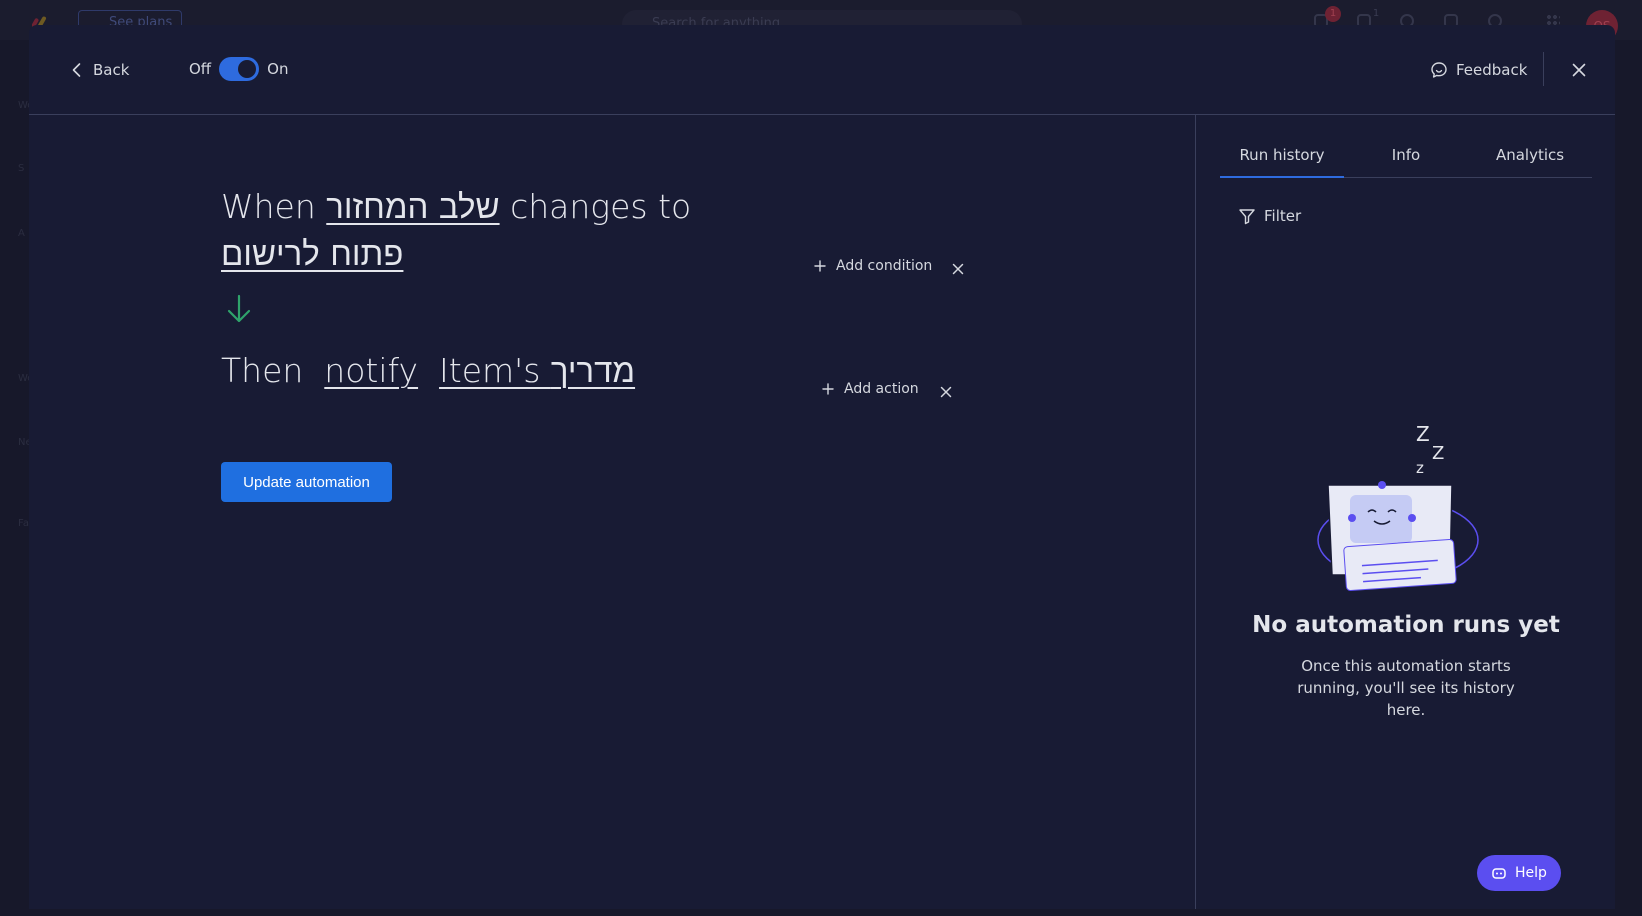 Image resolution: width=1642 pixels, height=916 pixels. Describe the element at coordinates (881, 389) in the screenshot. I see `add-action-label: Add action` at that location.